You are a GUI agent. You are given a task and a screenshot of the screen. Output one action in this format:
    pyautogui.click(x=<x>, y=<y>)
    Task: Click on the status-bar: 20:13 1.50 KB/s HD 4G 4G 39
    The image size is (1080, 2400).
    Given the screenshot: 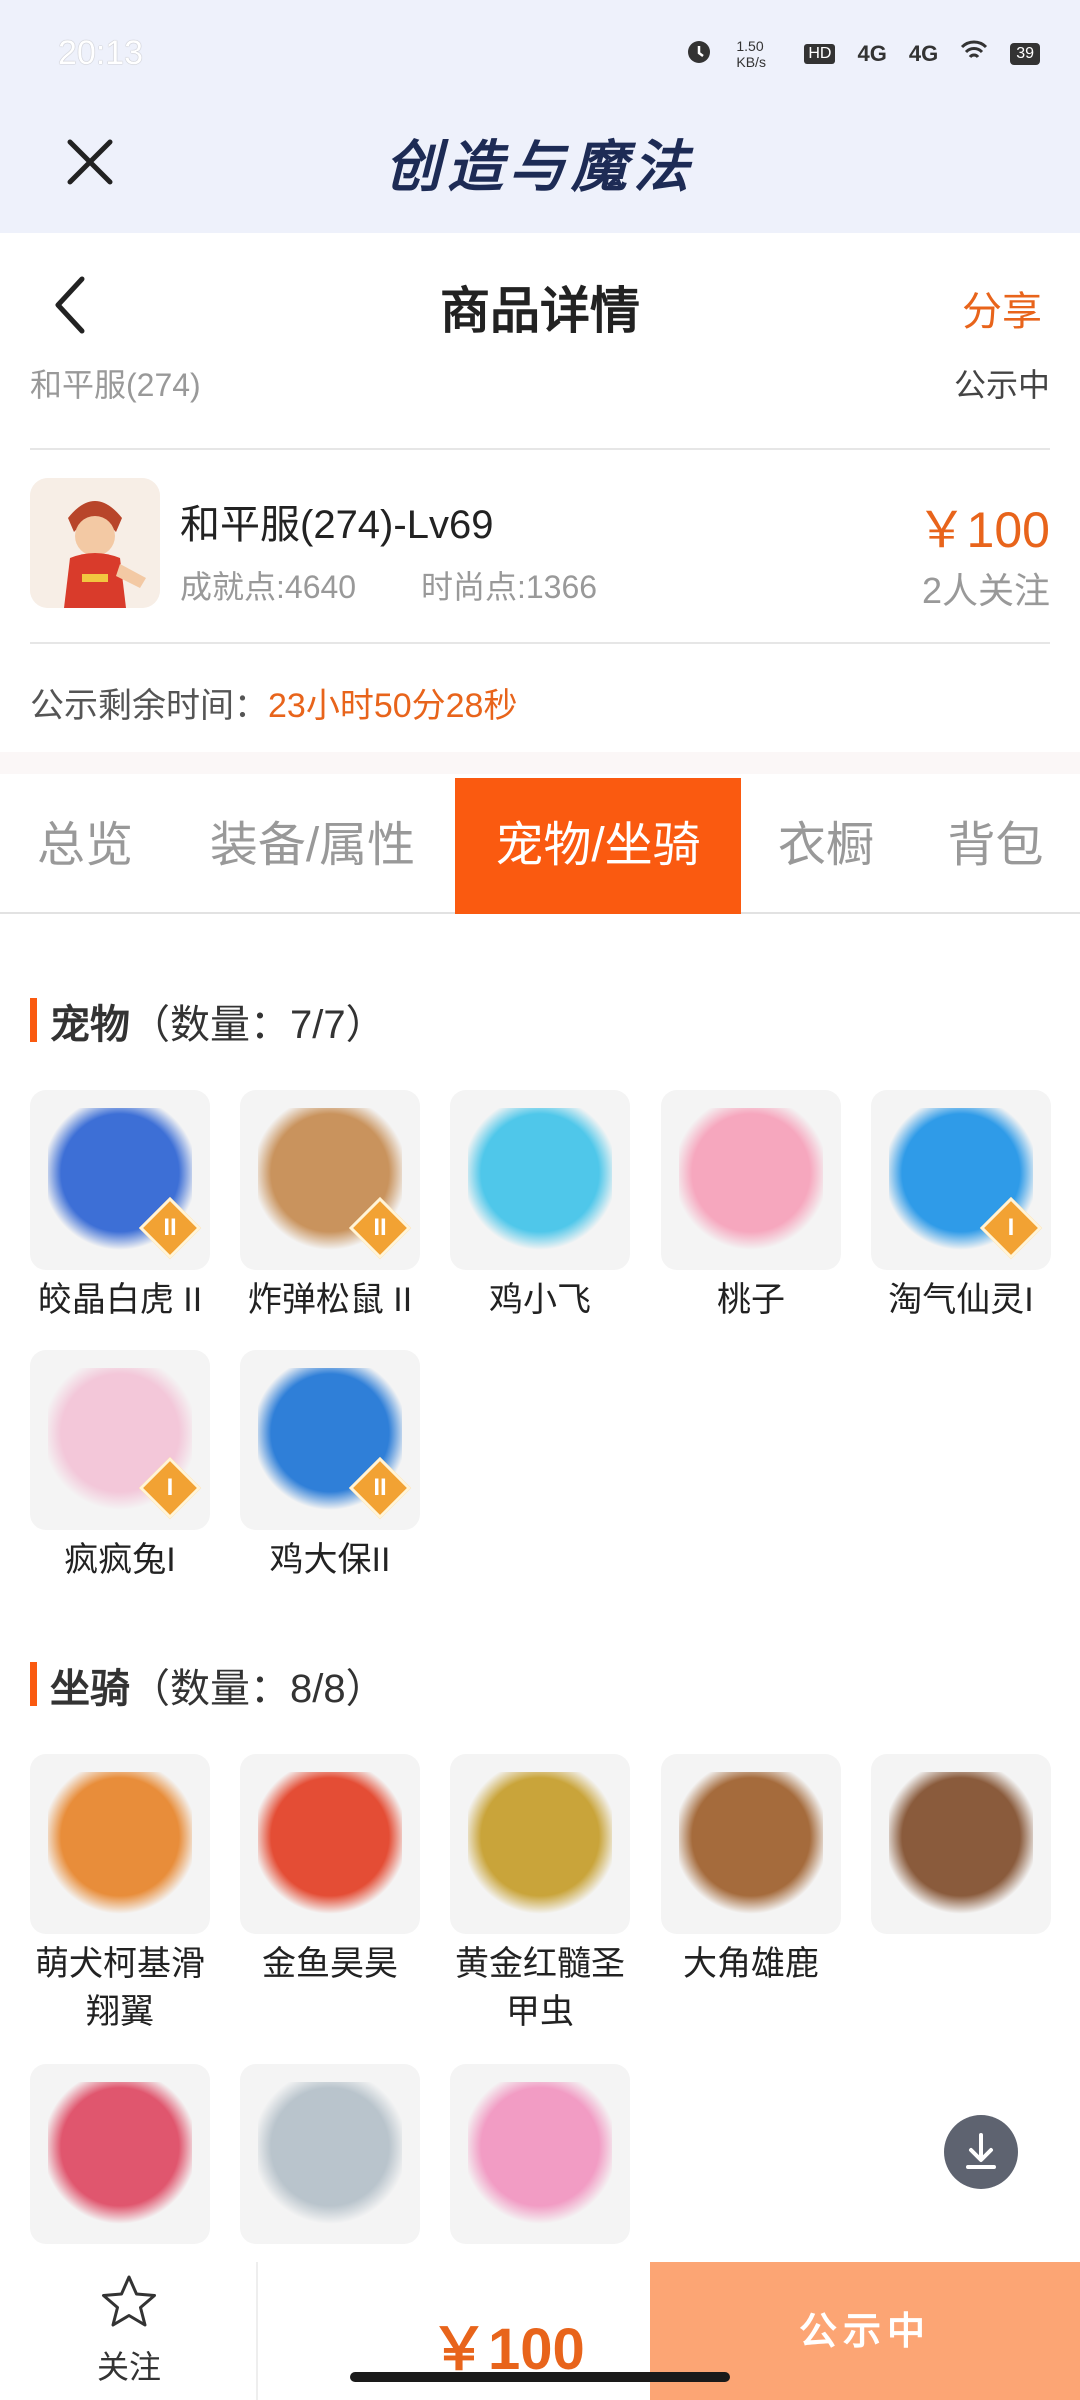 What is the action you would take?
    pyautogui.click(x=540, y=55)
    